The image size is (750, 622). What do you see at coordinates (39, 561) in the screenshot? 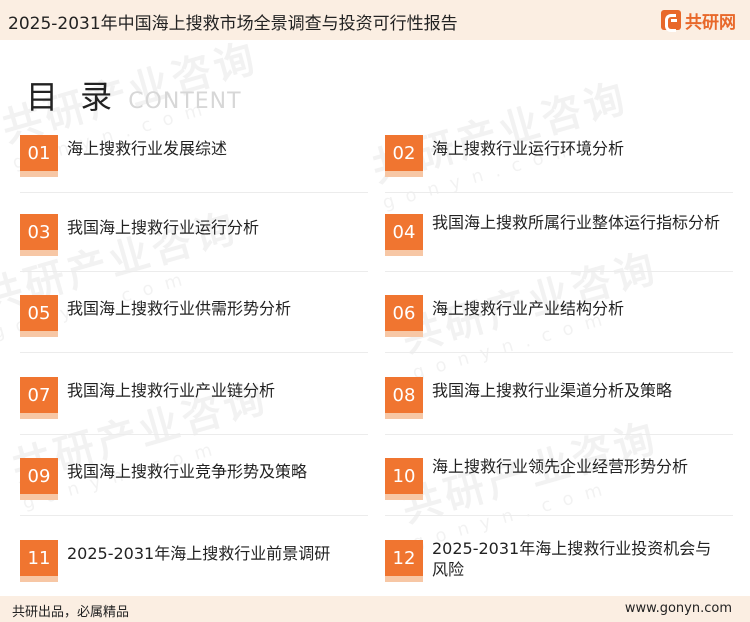
I see `chapter-number: 11` at bounding box center [39, 561].